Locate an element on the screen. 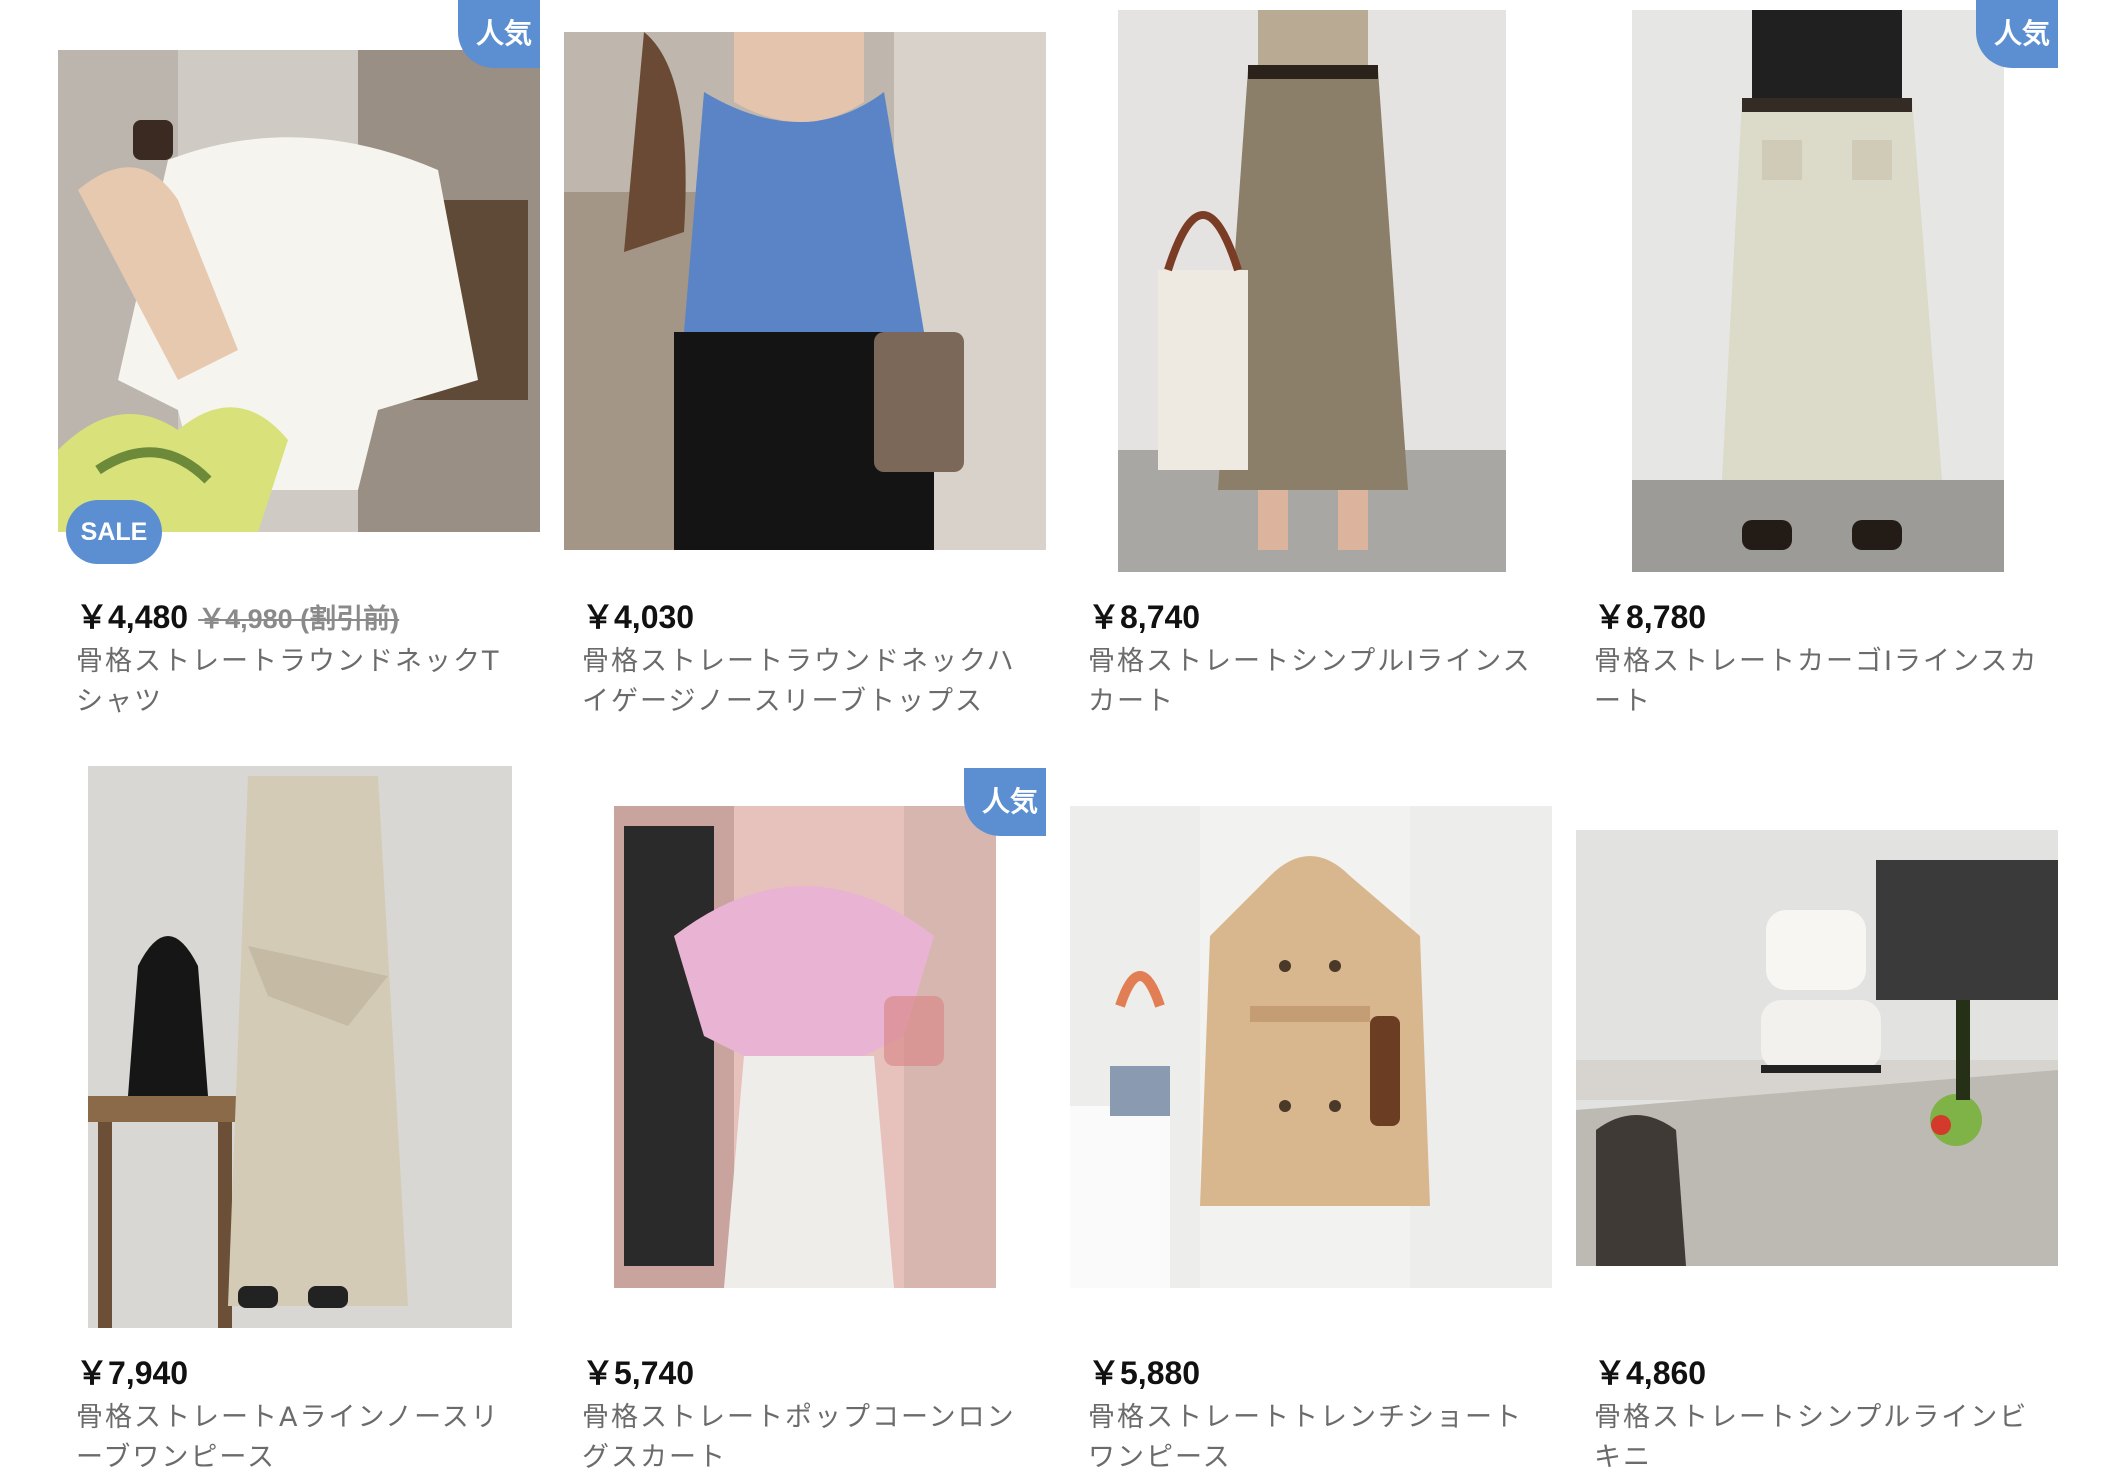 The height and width of the screenshot is (1478, 2118). product-price: ￥5,880 is located at coordinates (1144, 1373).